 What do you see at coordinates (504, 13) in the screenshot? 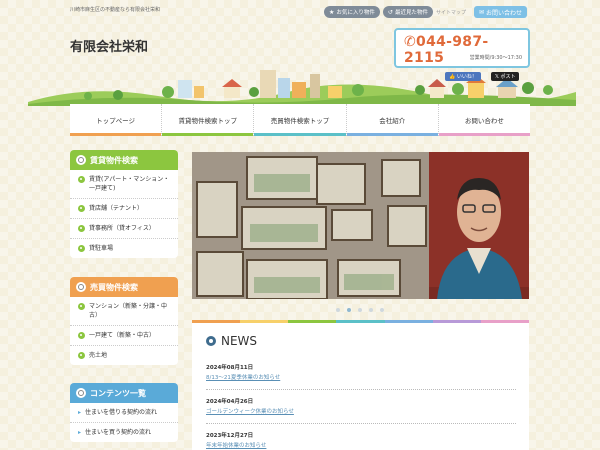
I see `contact-label: お問い合わせ` at bounding box center [504, 13].